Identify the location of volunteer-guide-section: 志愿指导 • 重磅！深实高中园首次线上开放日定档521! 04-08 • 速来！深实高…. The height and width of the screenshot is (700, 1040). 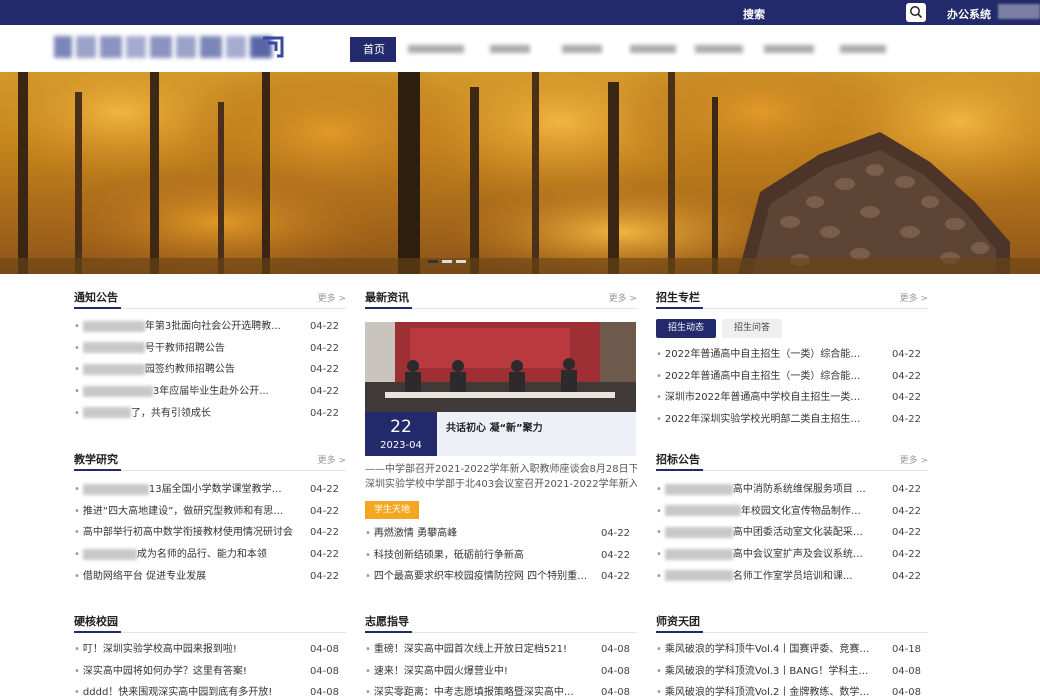
(501, 656).